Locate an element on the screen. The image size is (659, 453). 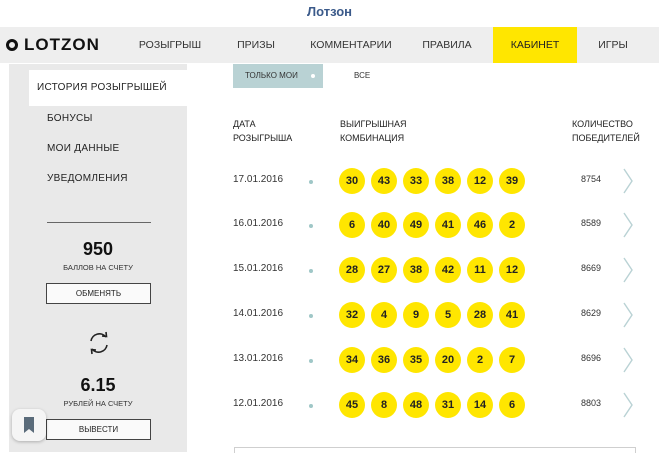
column-header-date: Дата розыгрыша is located at coordinates (262, 131).